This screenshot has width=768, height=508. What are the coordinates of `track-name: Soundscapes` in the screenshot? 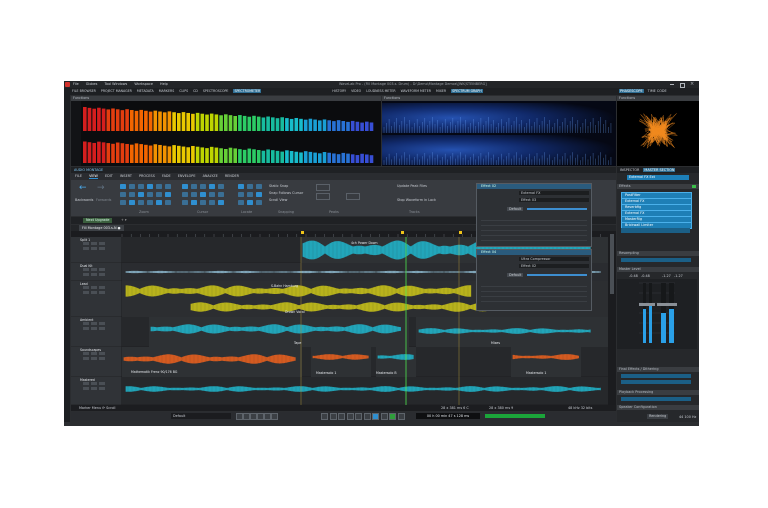 It's located at (90, 350).